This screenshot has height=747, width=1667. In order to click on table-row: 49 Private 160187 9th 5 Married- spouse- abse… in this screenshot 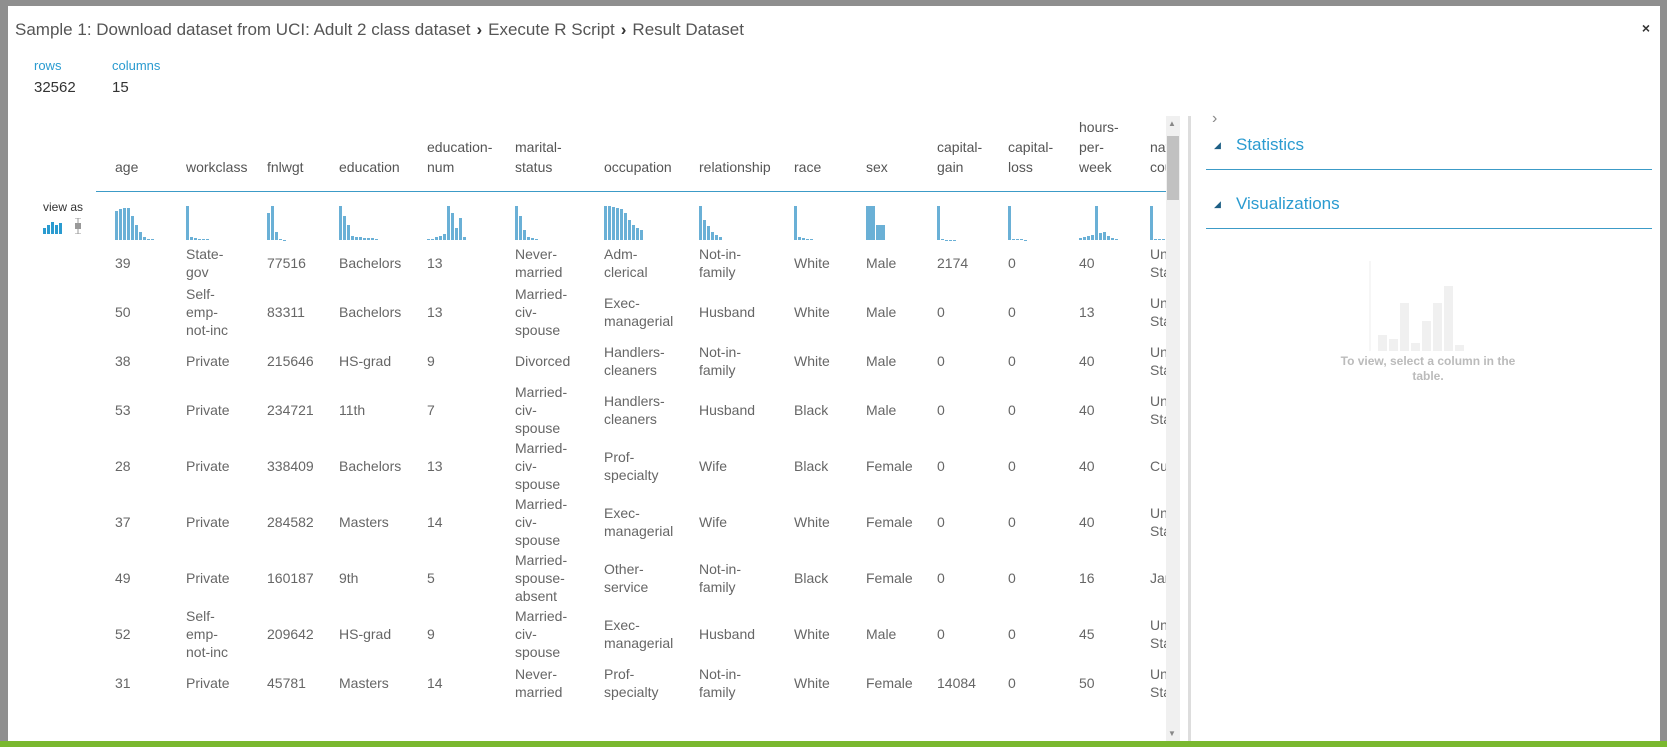, I will do `click(631, 578)`.